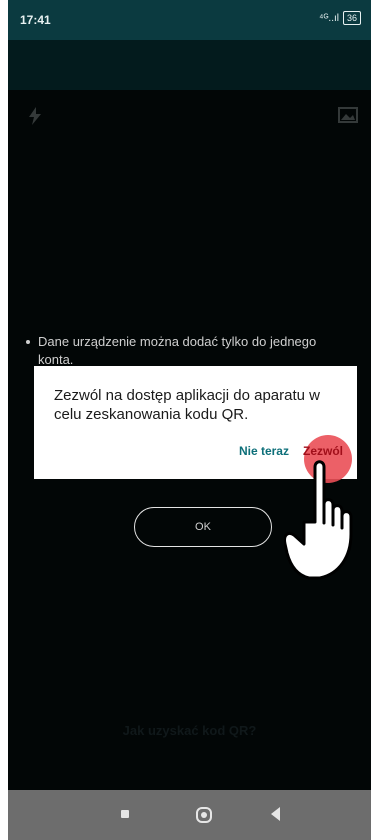 The height and width of the screenshot is (840, 377). Describe the element at coordinates (35, 116) in the screenshot. I see `flash-icon` at that location.